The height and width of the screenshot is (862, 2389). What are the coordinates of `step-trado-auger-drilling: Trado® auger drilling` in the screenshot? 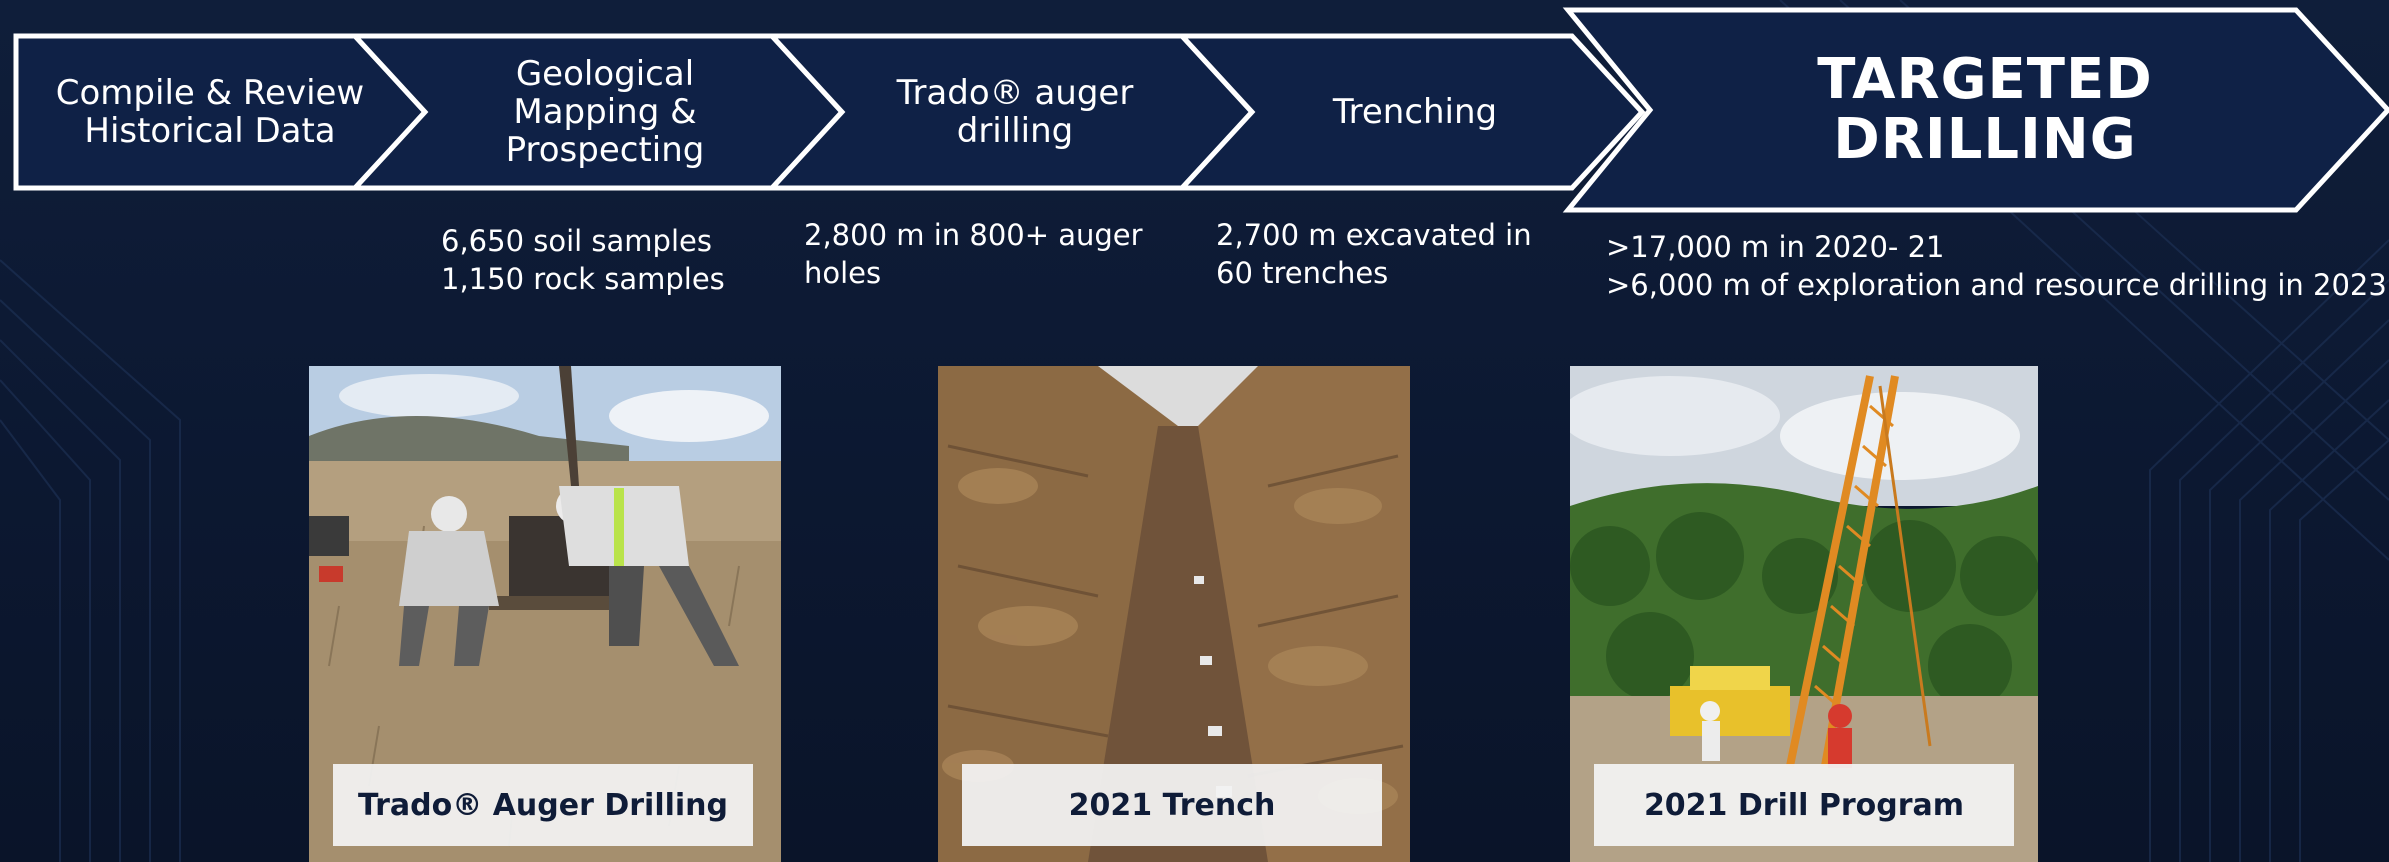 It's located at (1015, 112).